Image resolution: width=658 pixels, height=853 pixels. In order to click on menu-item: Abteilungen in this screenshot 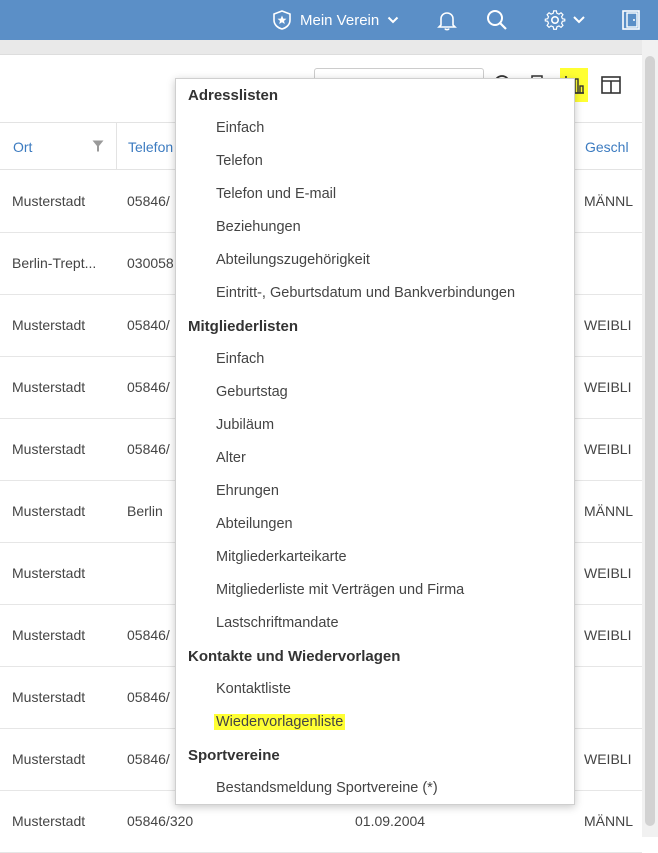, I will do `click(254, 524)`.